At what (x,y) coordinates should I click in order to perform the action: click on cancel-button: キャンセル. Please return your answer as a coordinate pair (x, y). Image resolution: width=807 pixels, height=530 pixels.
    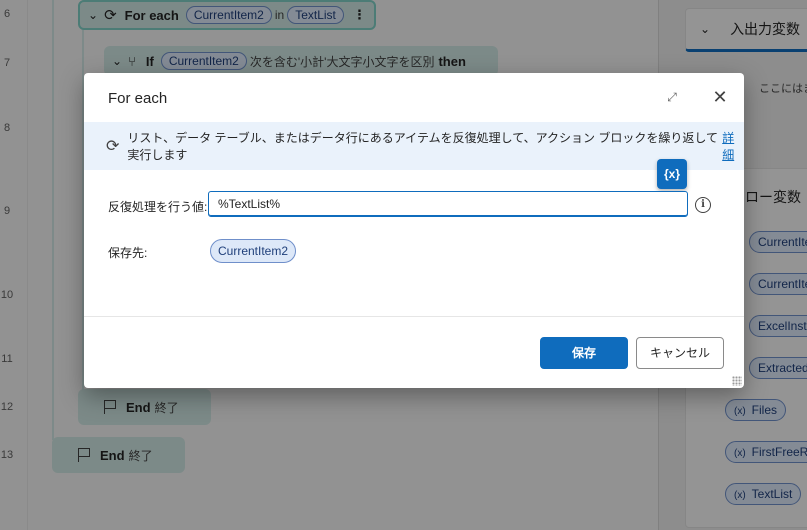
    Looking at the image, I should click on (680, 353).